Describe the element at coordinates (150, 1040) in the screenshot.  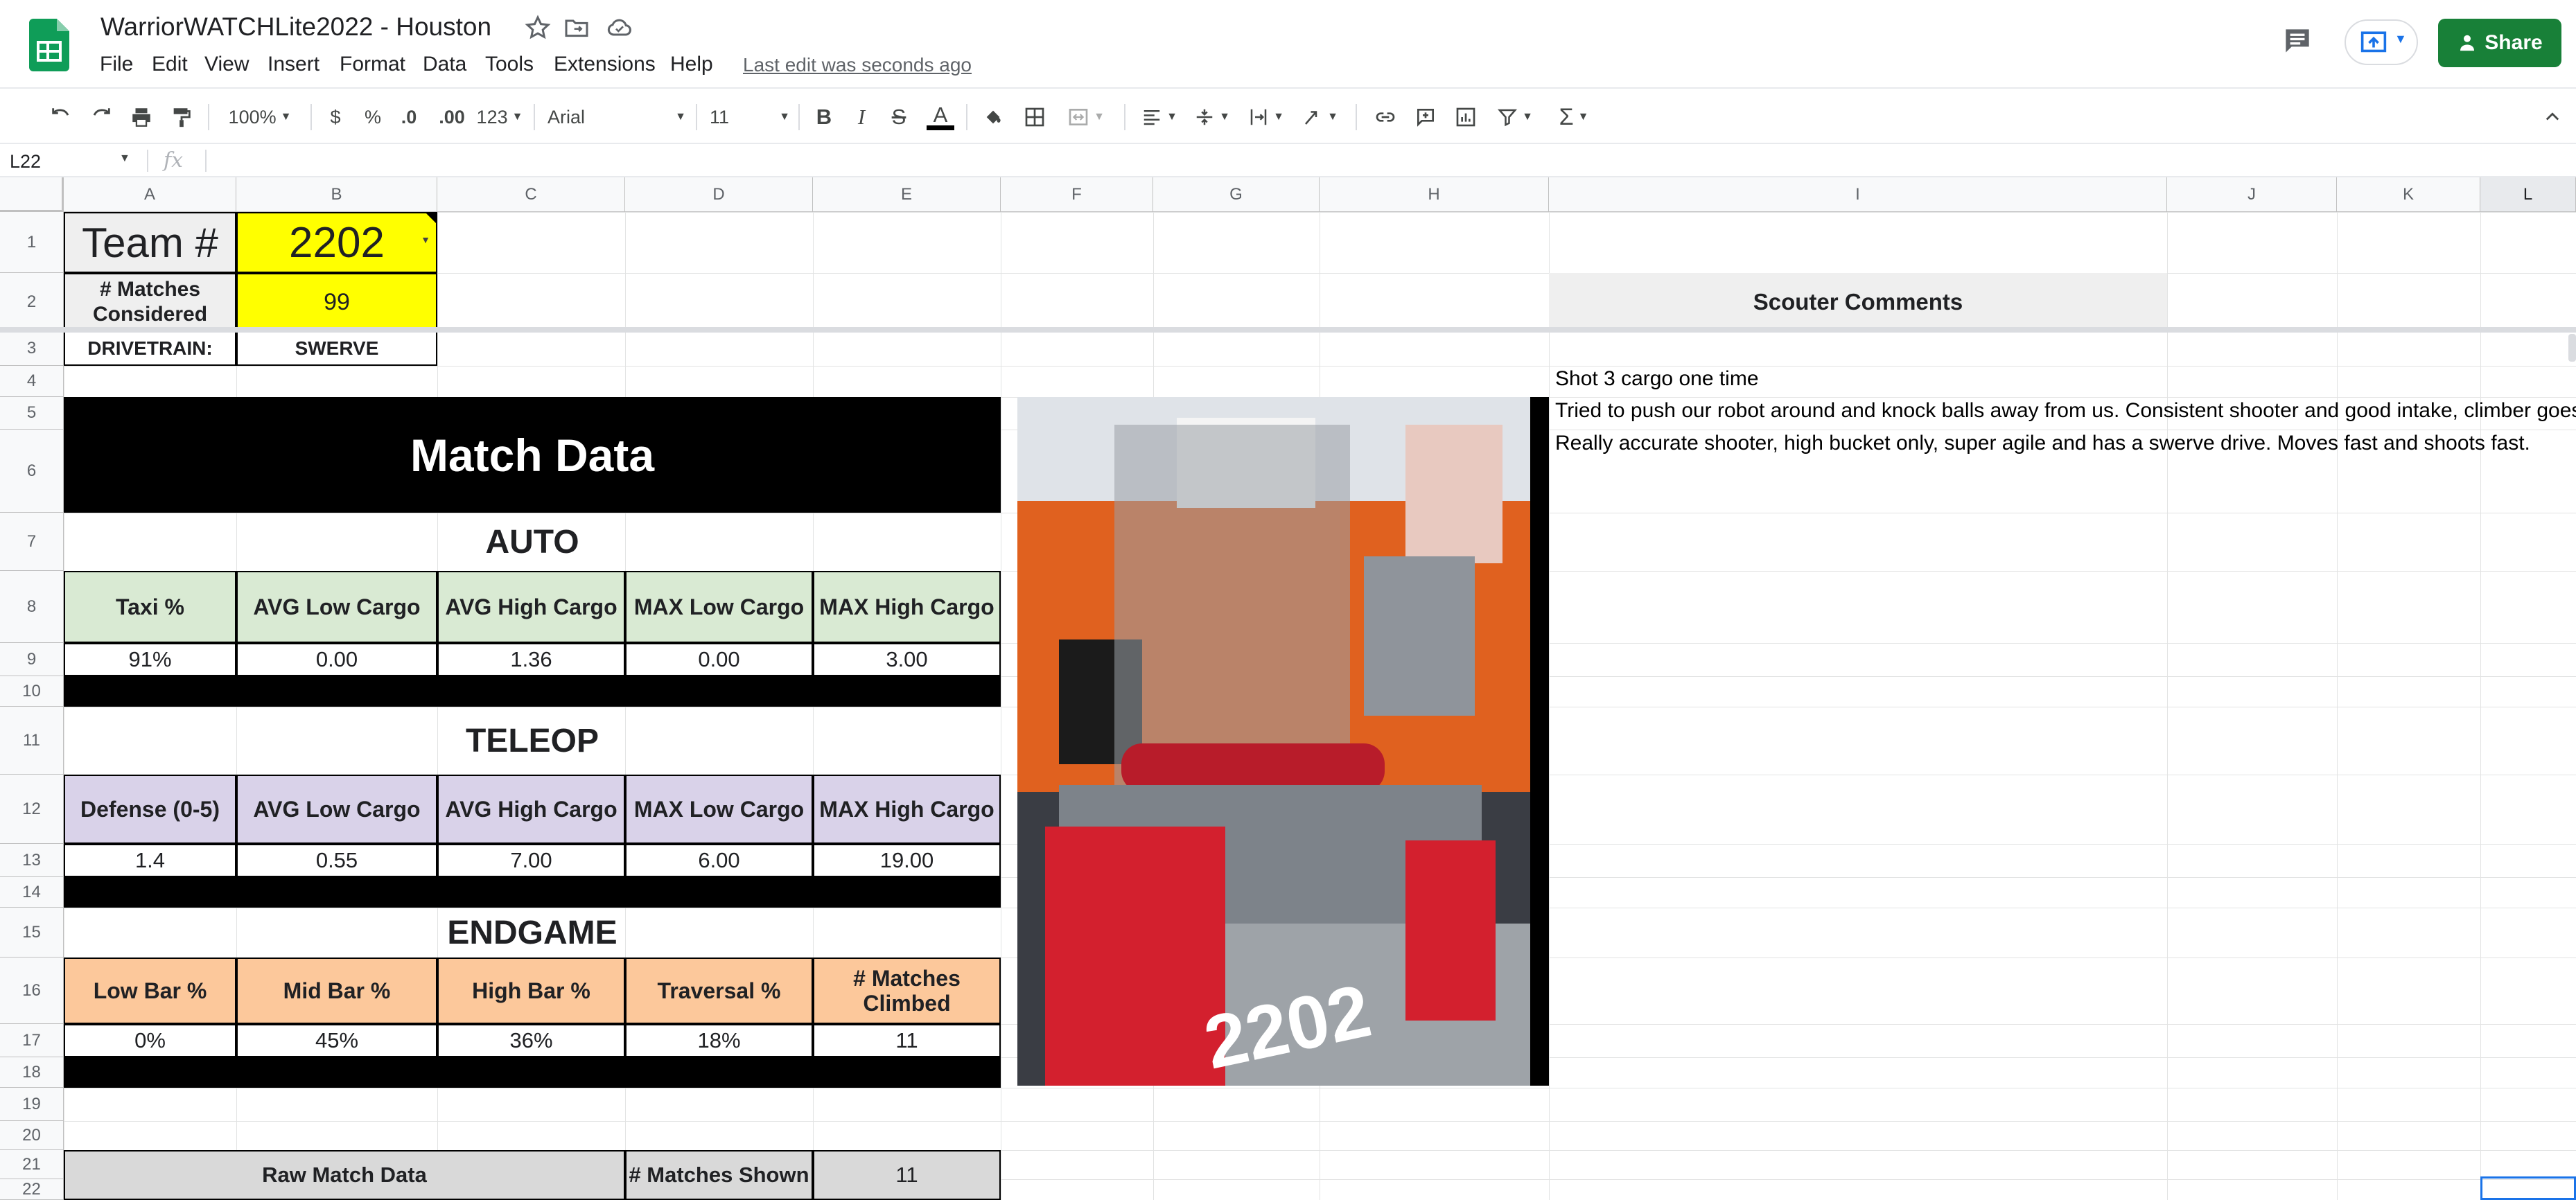
I see `endgame-value-low-bar: 0%` at that location.